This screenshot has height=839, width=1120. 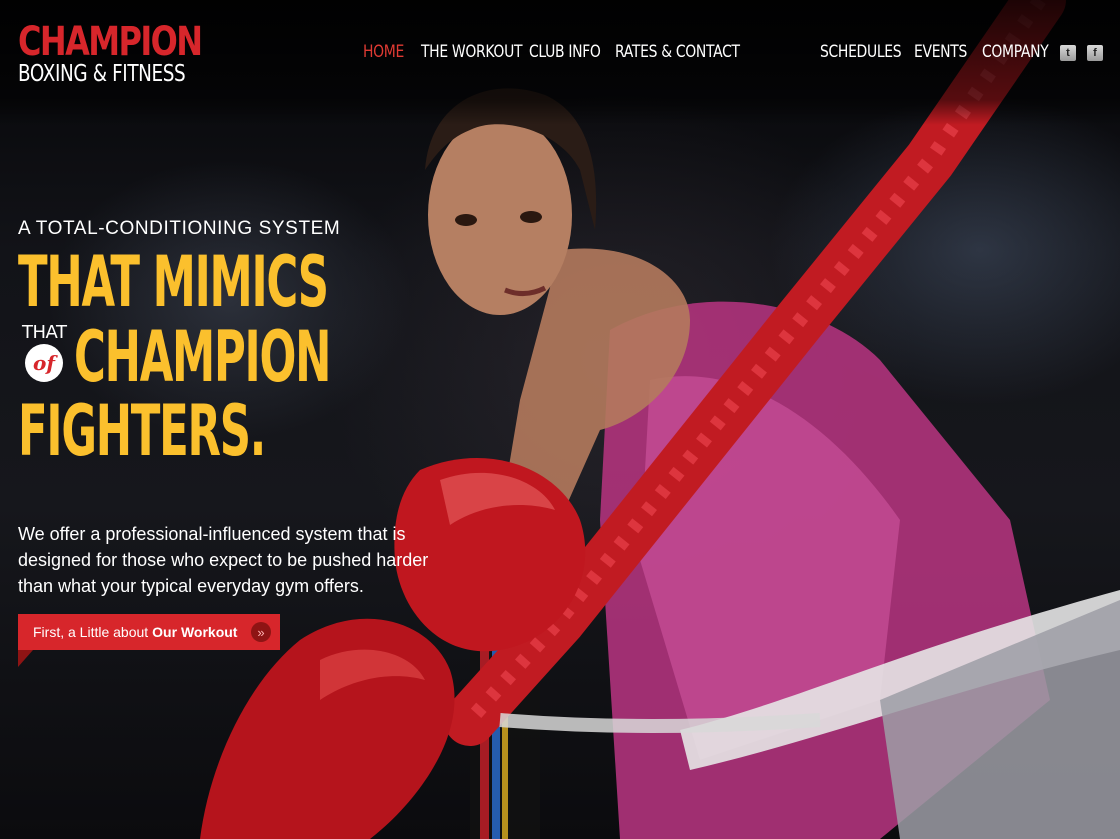 What do you see at coordinates (387, 52) in the screenshot?
I see `nav-item-home: HOME` at bounding box center [387, 52].